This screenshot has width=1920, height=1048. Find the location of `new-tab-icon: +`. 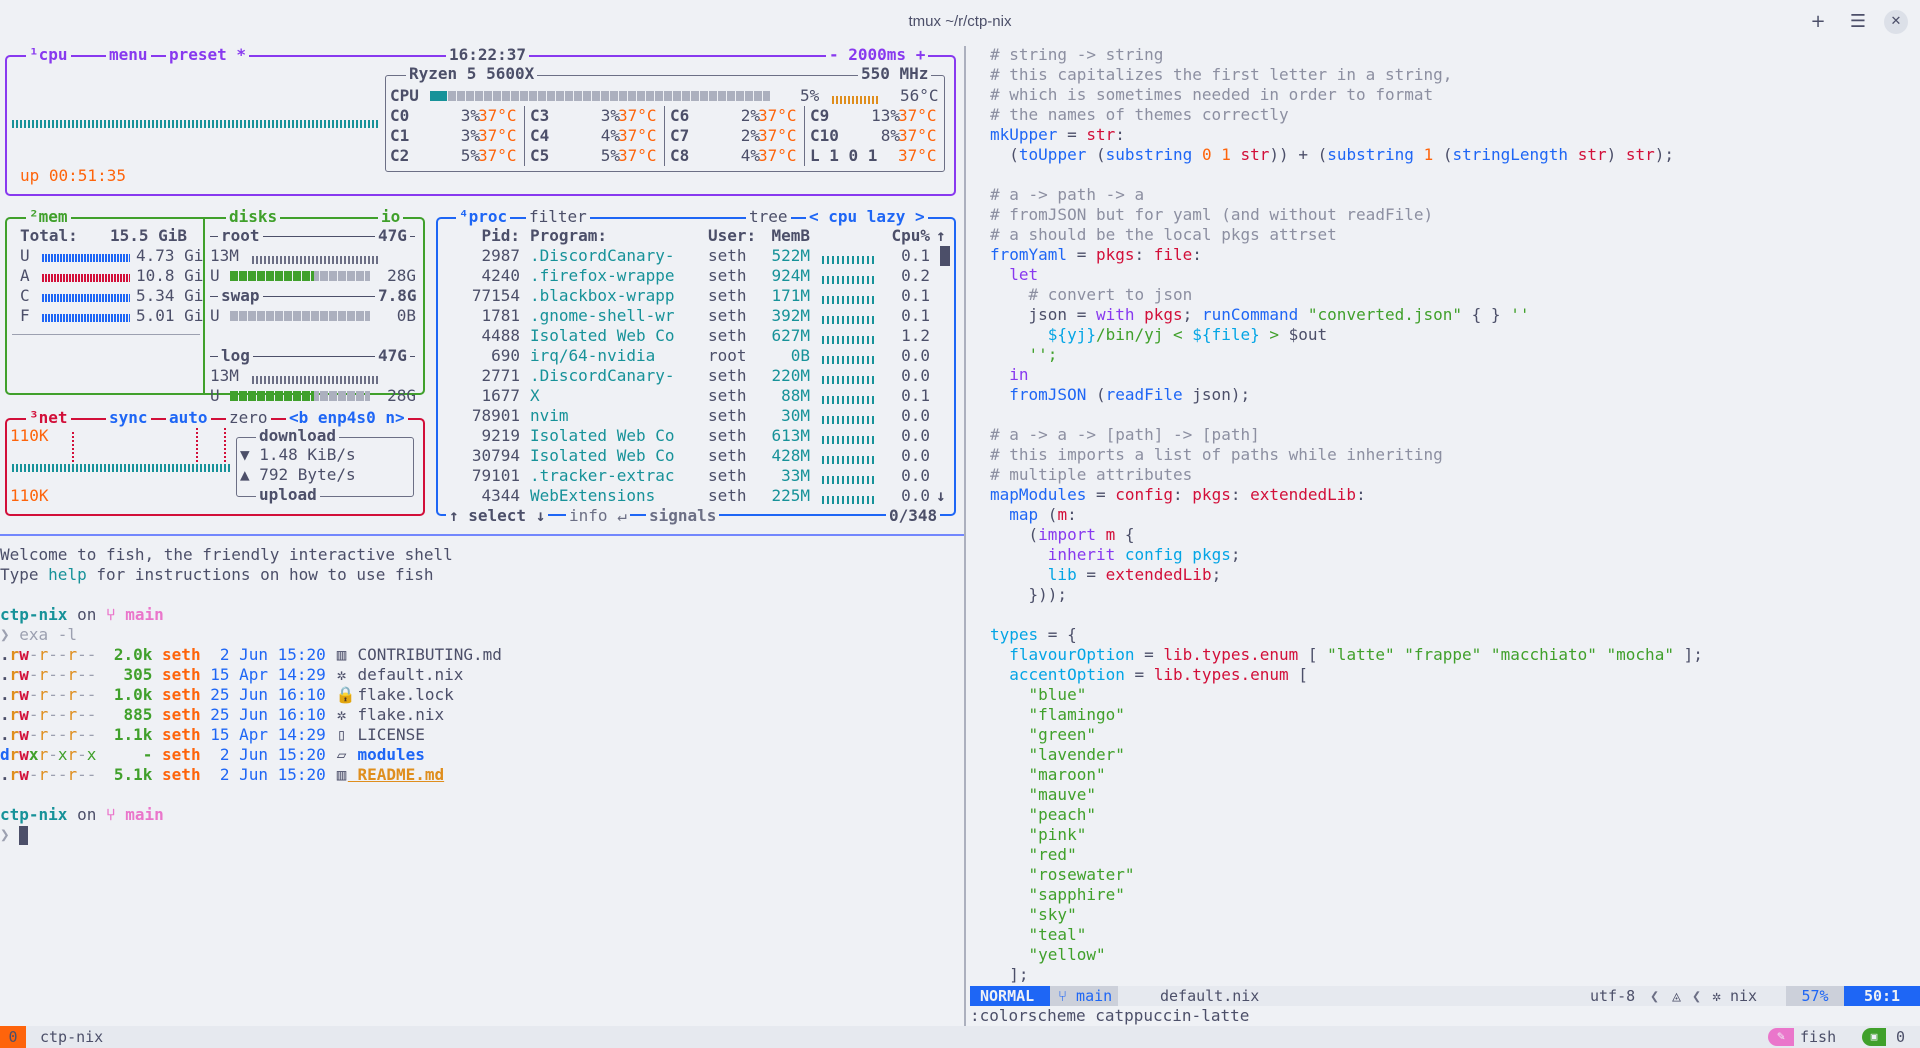

new-tab-icon: + is located at coordinates (1818, 22).